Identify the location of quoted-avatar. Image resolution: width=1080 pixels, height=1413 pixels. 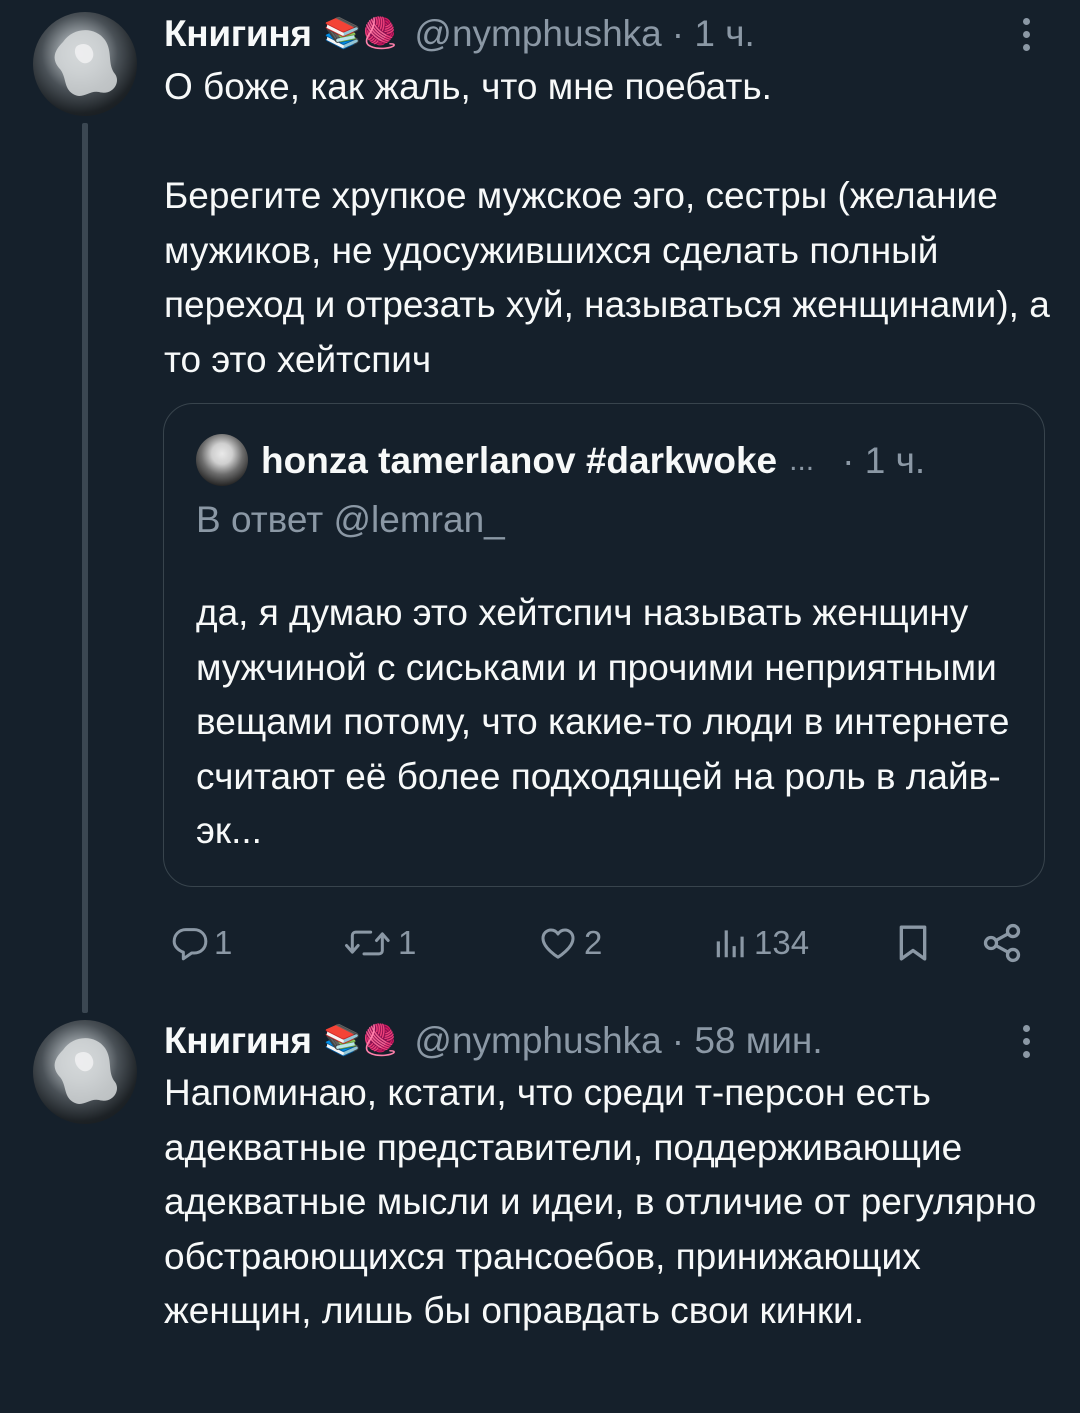
(222, 460).